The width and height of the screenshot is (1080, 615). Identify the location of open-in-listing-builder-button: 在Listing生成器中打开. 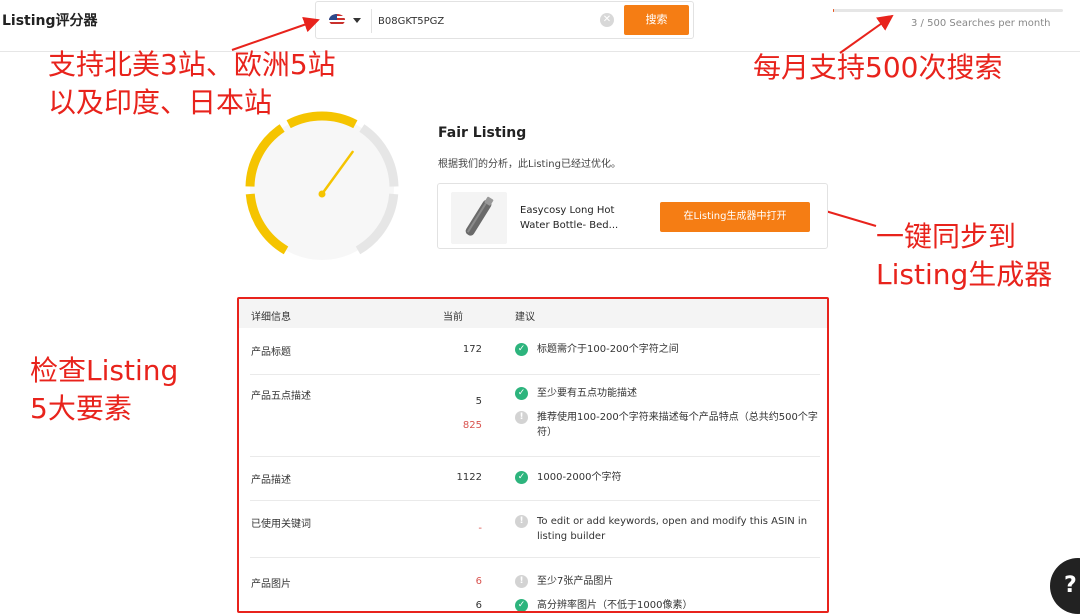
(735, 217).